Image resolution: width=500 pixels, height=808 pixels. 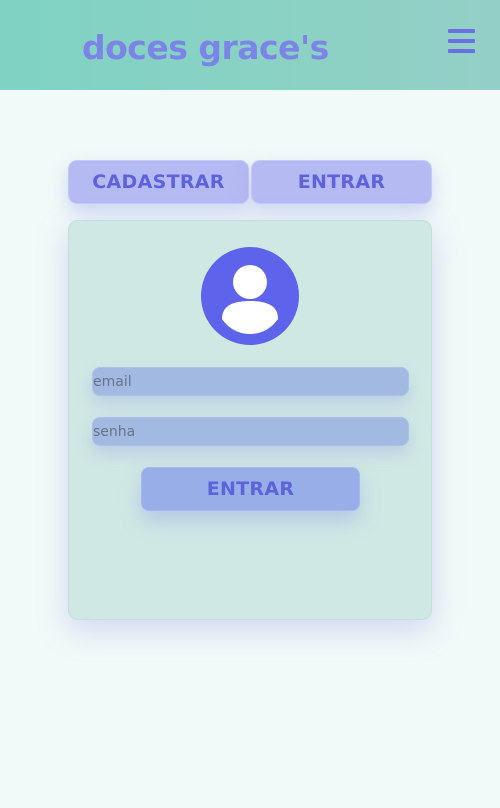 I want to click on email-field, so click(x=250, y=381).